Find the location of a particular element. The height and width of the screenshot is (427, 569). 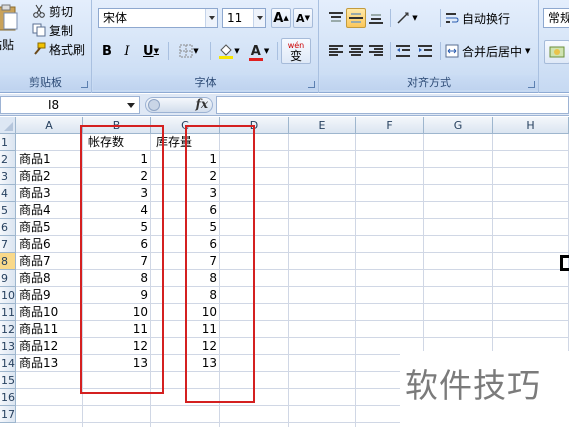

font-name-value: 宋体 is located at coordinates (115, 18).